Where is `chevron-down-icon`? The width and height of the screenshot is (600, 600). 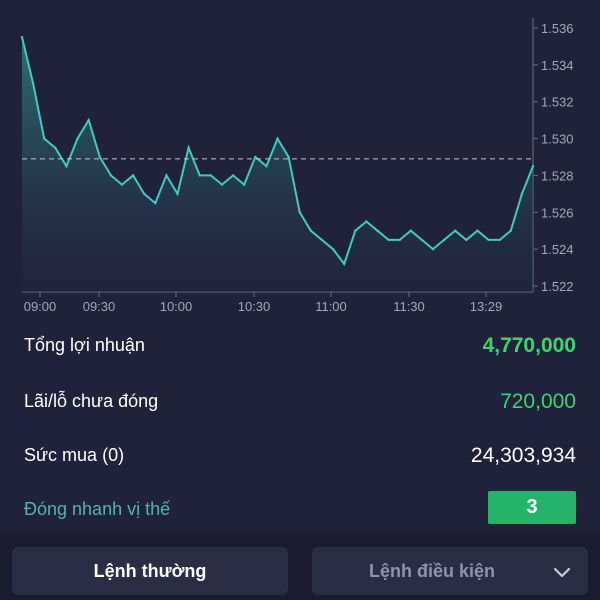
chevron-down-icon is located at coordinates (562, 572).